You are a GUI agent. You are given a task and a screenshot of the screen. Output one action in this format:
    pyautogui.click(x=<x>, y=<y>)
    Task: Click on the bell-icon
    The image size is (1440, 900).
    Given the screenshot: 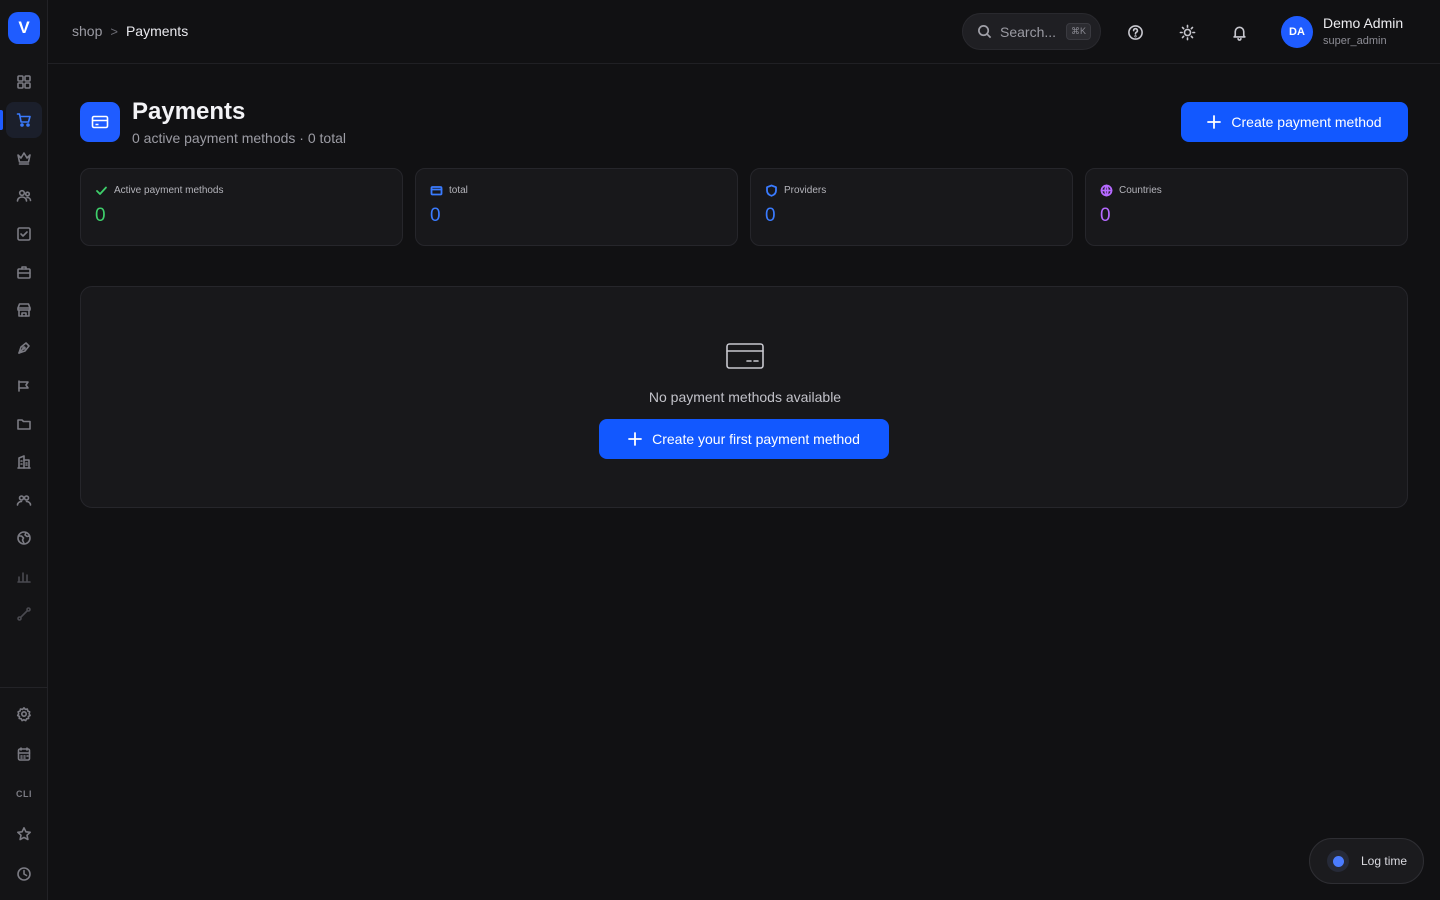 What is the action you would take?
    pyautogui.click(x=1239, y=32)
    